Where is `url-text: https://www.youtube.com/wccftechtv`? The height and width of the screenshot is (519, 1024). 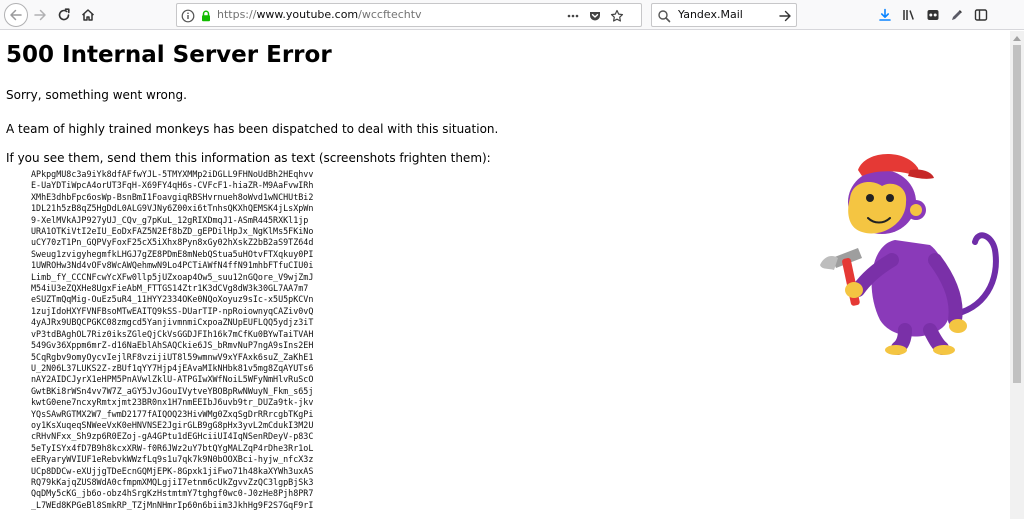 url-text: https://www.youtube.com/wccftechtv is located at coordinates (319, 15).